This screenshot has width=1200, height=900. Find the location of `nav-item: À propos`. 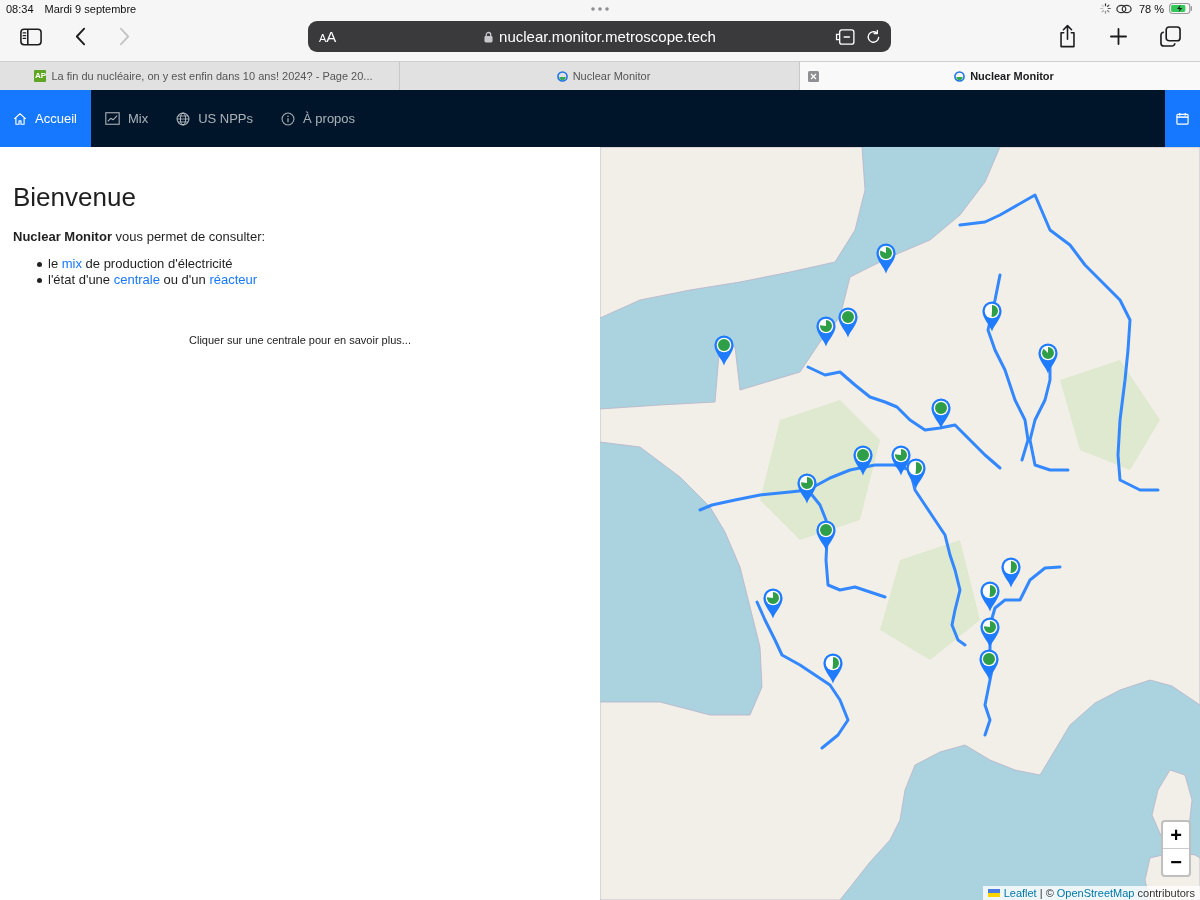

nav-item: À propos is located at coordinates (318, 118).